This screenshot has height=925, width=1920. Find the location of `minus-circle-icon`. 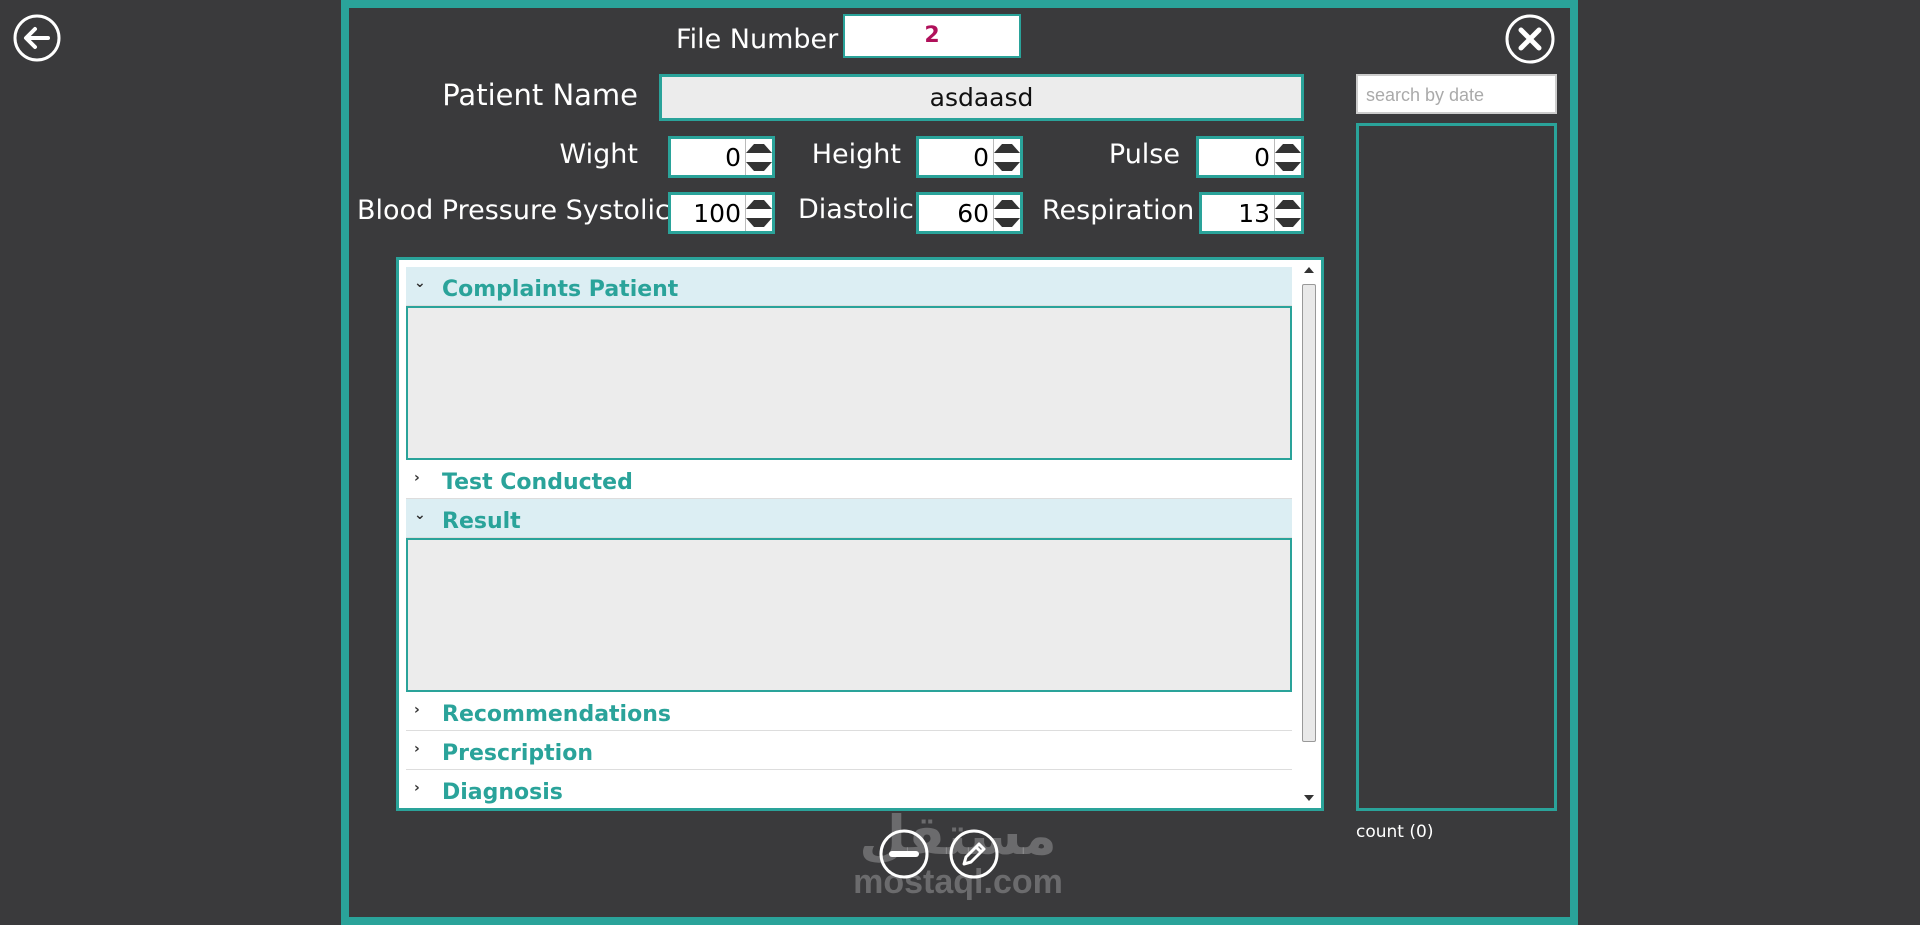

minus-circle-icon is located at coordinates (904, 854).